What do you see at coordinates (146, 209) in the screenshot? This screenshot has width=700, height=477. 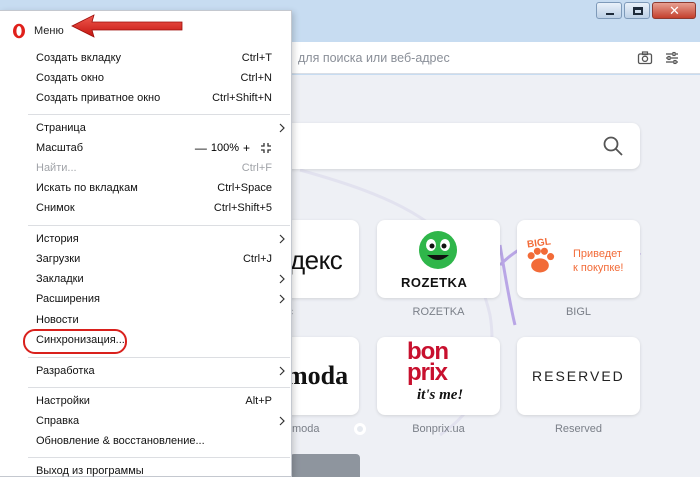 I see `menu-item-snapshot: Снимок Ctrl+Shift+5` at bounding box center [146, 209].